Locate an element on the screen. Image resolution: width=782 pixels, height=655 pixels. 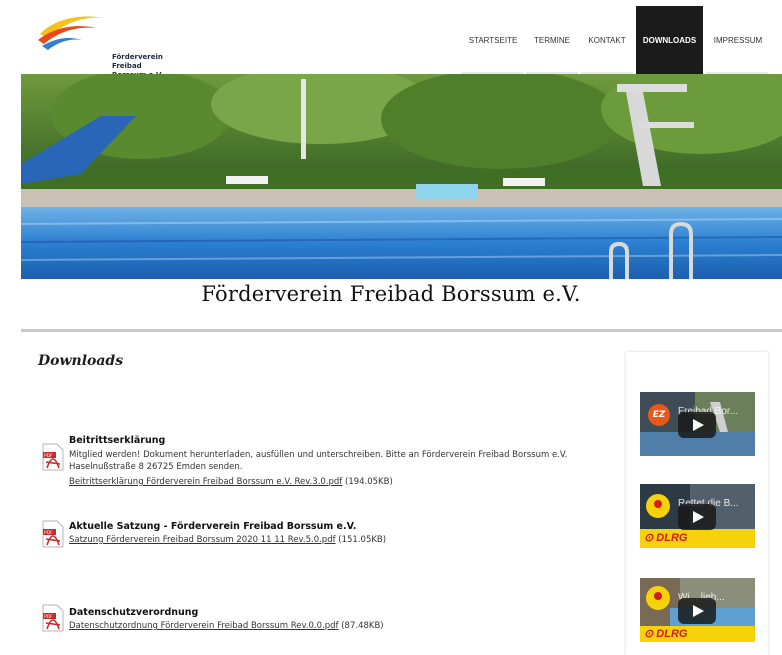
download-title: Beitrittserklärung is located at coordinates (117, 440).